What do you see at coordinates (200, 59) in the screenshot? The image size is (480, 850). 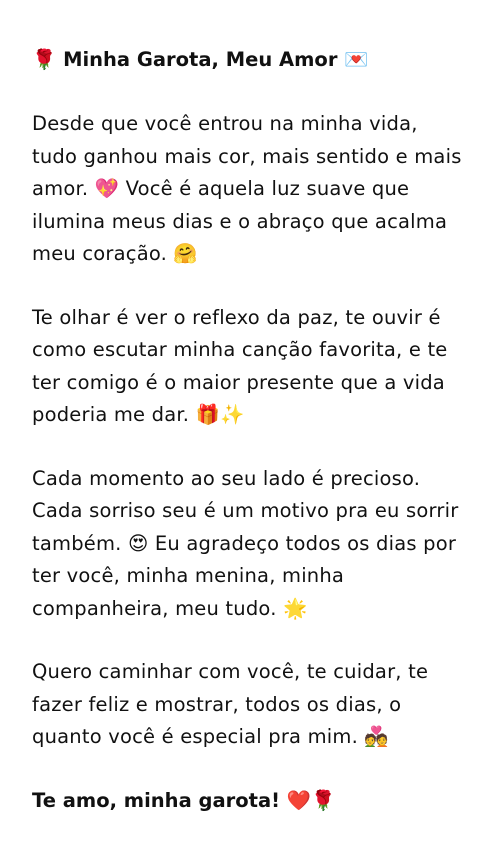 I see `letter-title: 🌹 Minha Garota, Meu Amor 💌` at bounding box center [200, 59].